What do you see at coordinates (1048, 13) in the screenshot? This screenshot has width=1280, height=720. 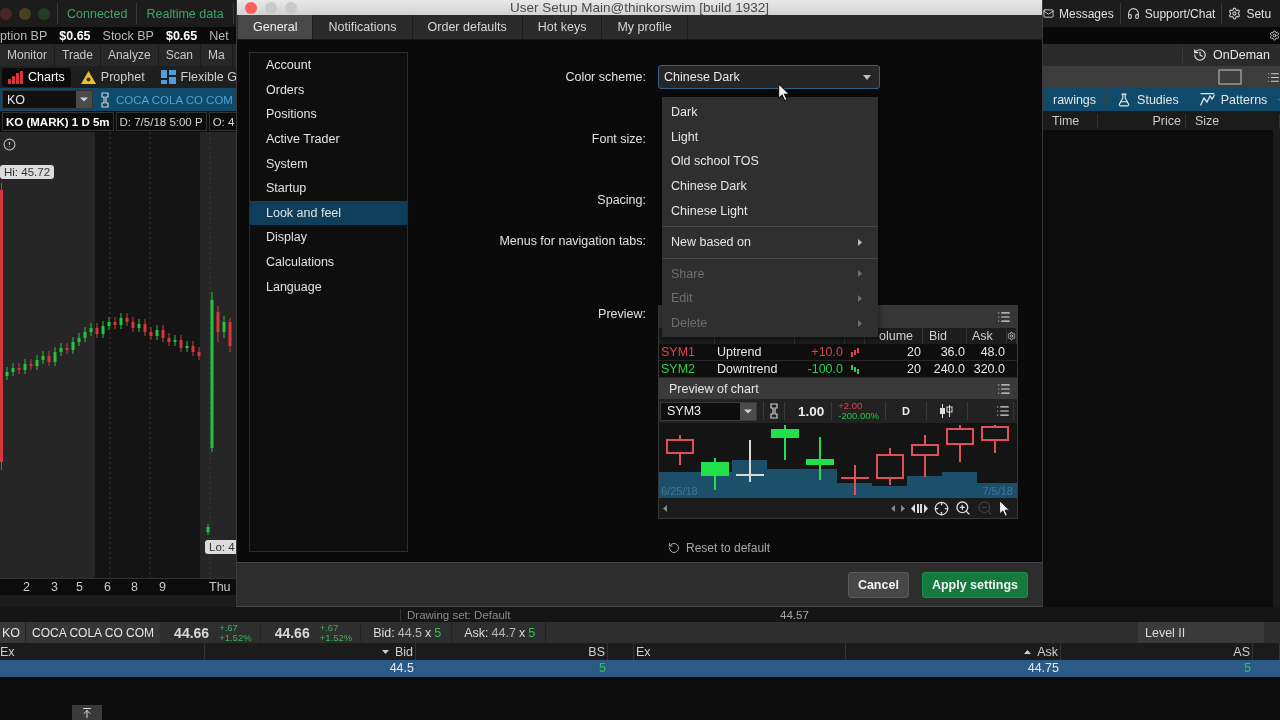 I see `envelope-icon` at bounding box center [1048, 13].